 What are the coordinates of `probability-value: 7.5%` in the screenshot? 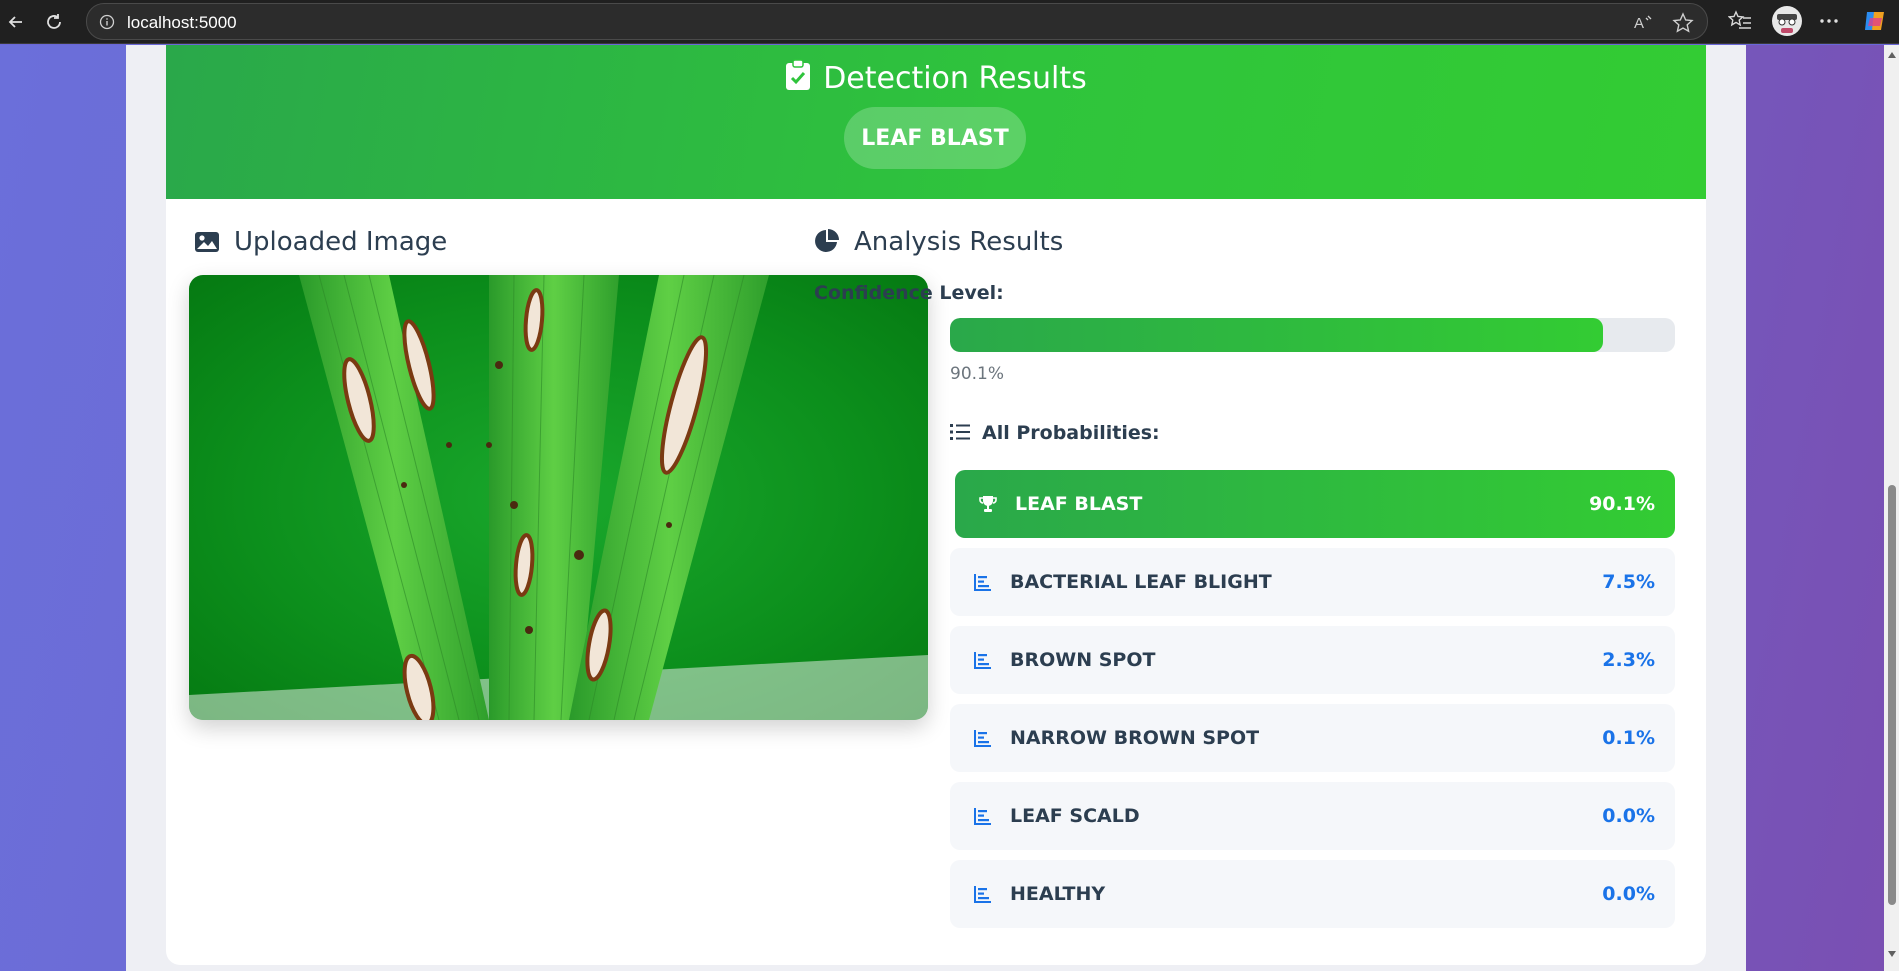 It's located at (1628, 582).